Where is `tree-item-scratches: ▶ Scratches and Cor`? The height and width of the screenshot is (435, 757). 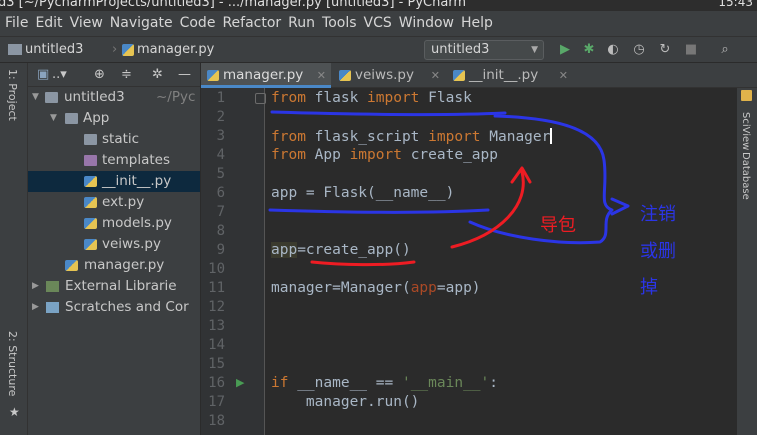 tree-item-scratches: ▶ Scratches and Cor is located at coordinates (114, 307).